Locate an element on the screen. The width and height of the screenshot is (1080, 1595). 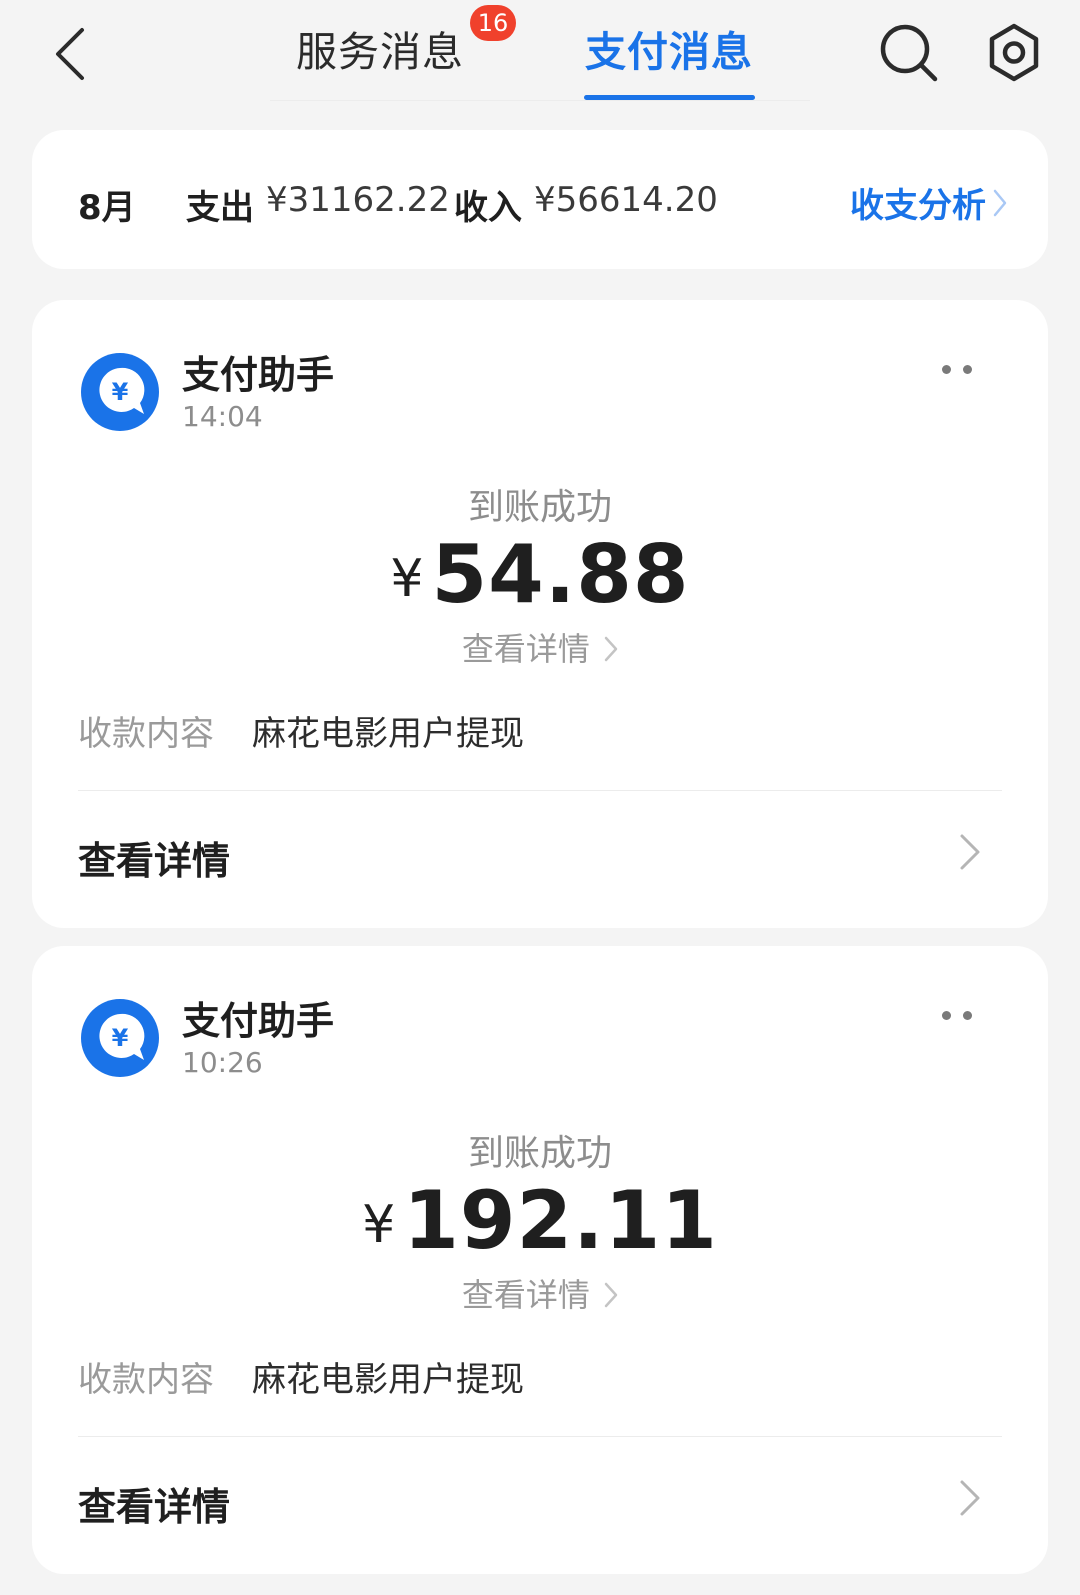
back-button is located at coordinates (70, 54).